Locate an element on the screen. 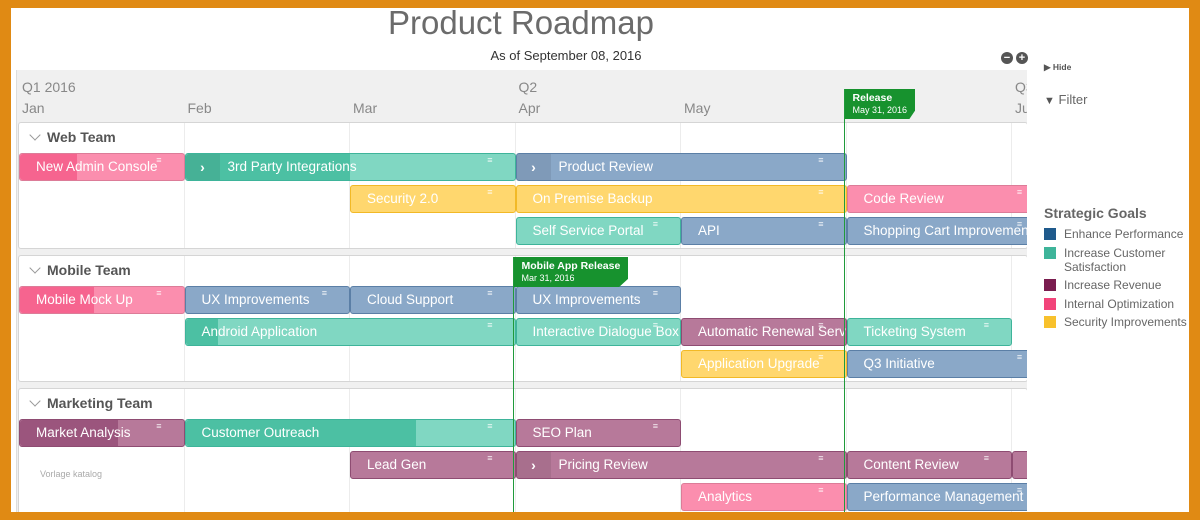 Image resolution: width=1200 pixels, height=520 pixels. month-label: Jan is located at coordinates (33, 108).